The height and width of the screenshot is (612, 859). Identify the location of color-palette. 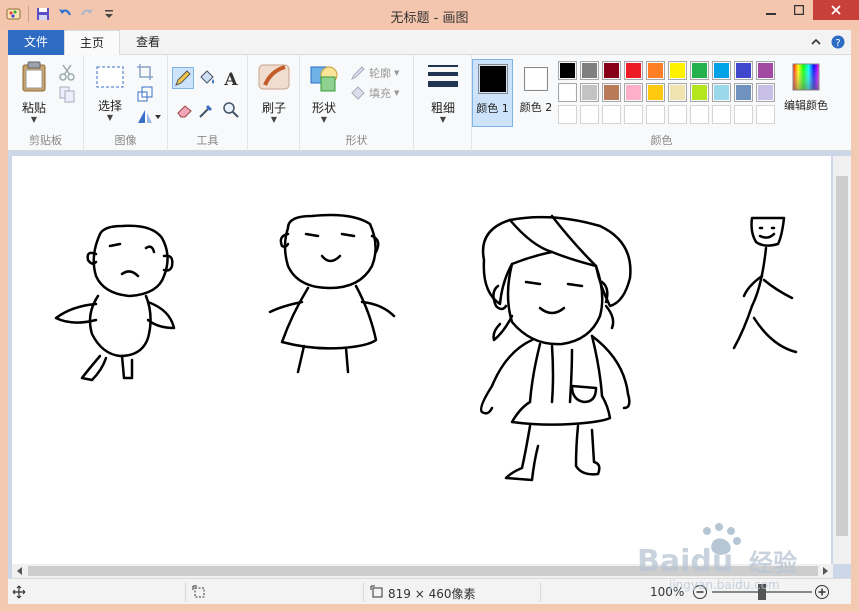
(673, 93).